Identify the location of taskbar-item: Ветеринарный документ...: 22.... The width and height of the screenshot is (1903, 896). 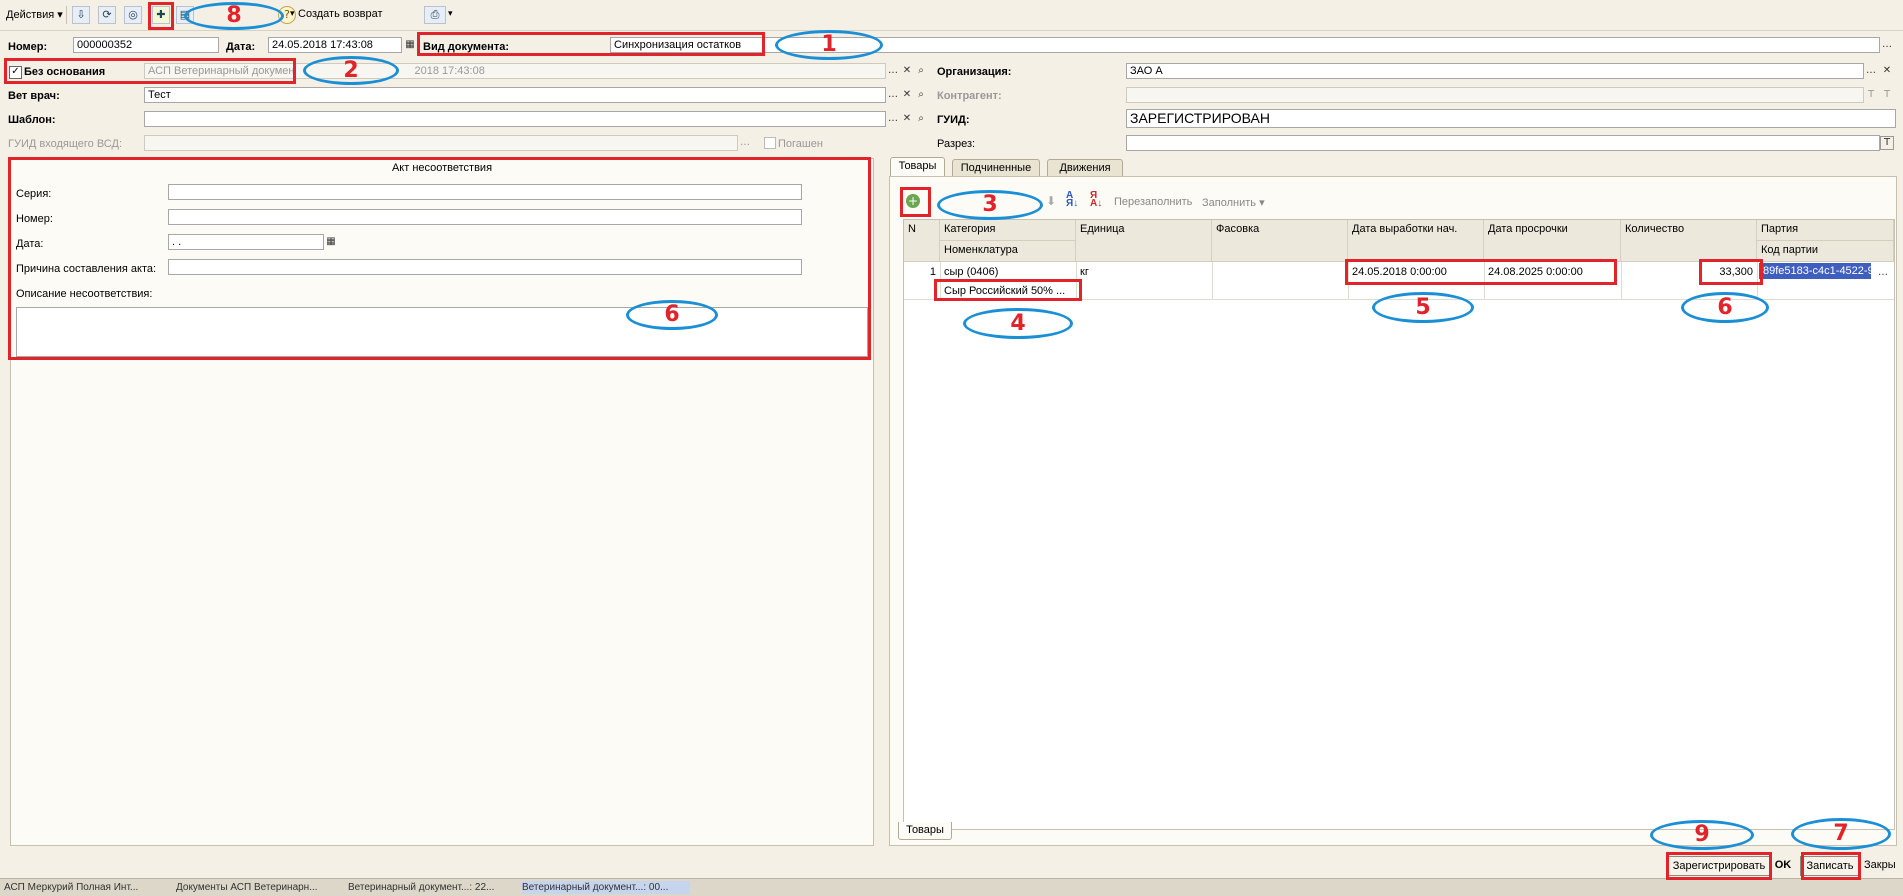
(432, 887).